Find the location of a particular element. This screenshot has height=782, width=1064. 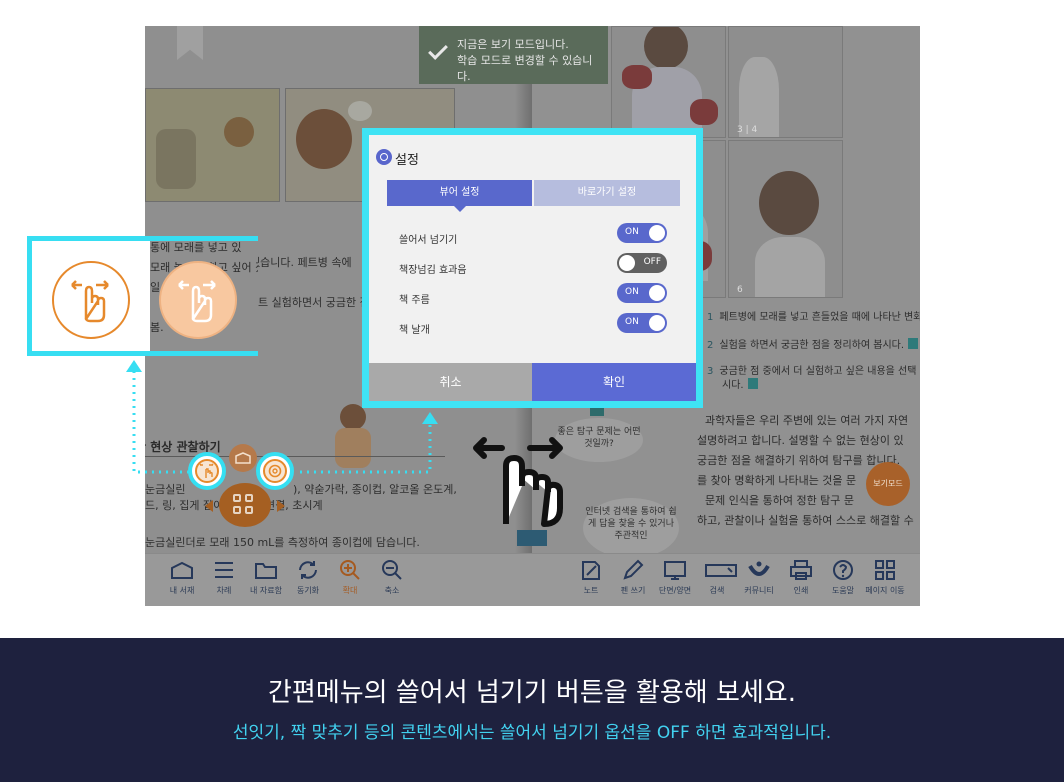

view-mode-button: 보기모드 is located at coordinates (888, 484).